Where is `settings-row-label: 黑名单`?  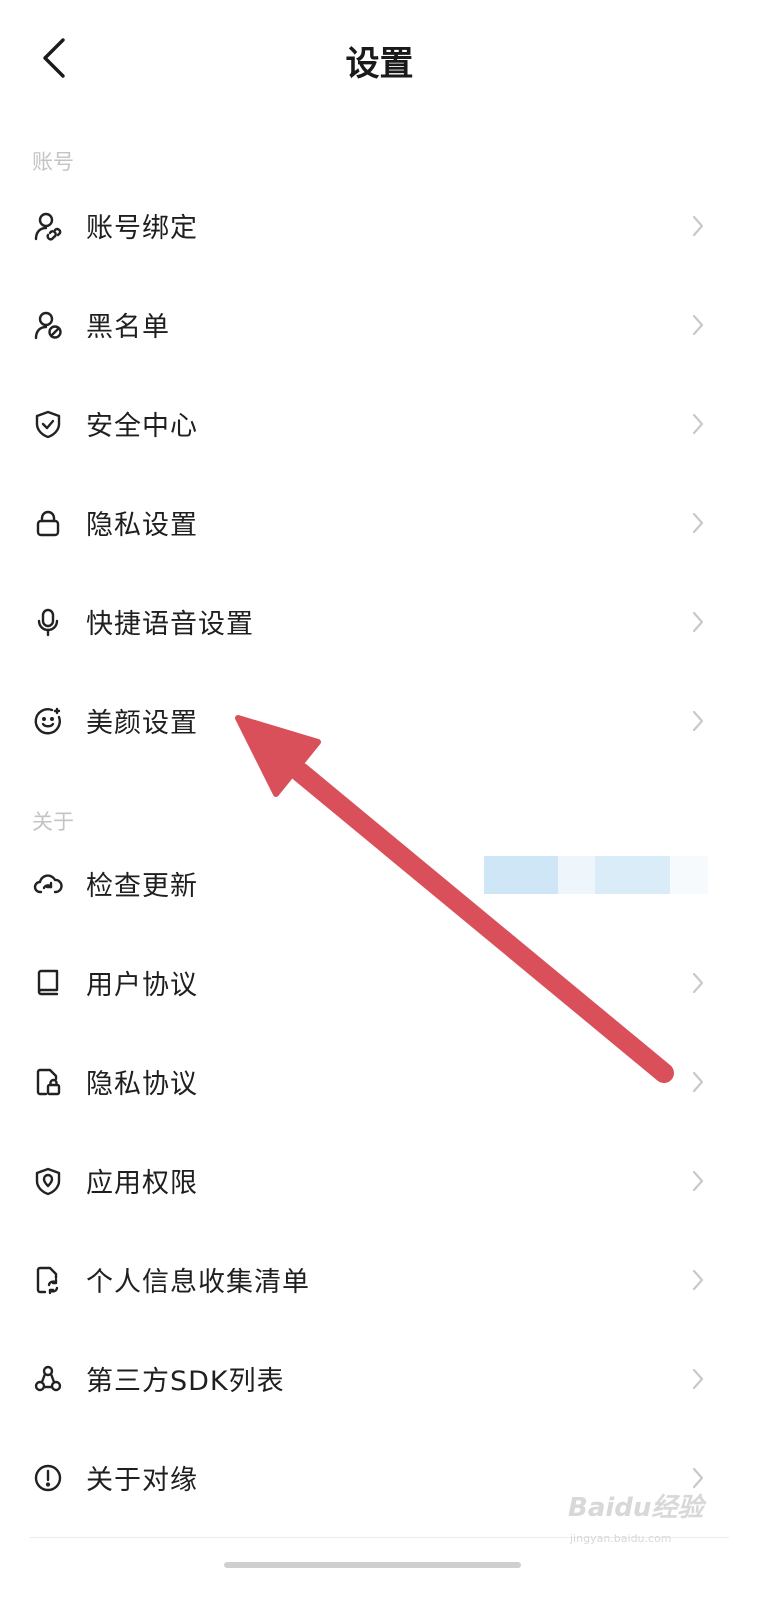 settings-row-label: 黑名单 is located at coordinates (128, 327).